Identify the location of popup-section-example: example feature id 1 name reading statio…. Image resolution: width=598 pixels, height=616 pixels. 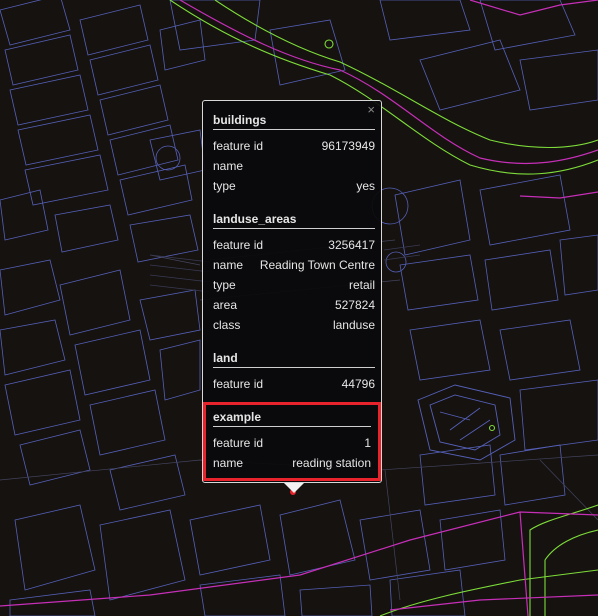
(292, 441).